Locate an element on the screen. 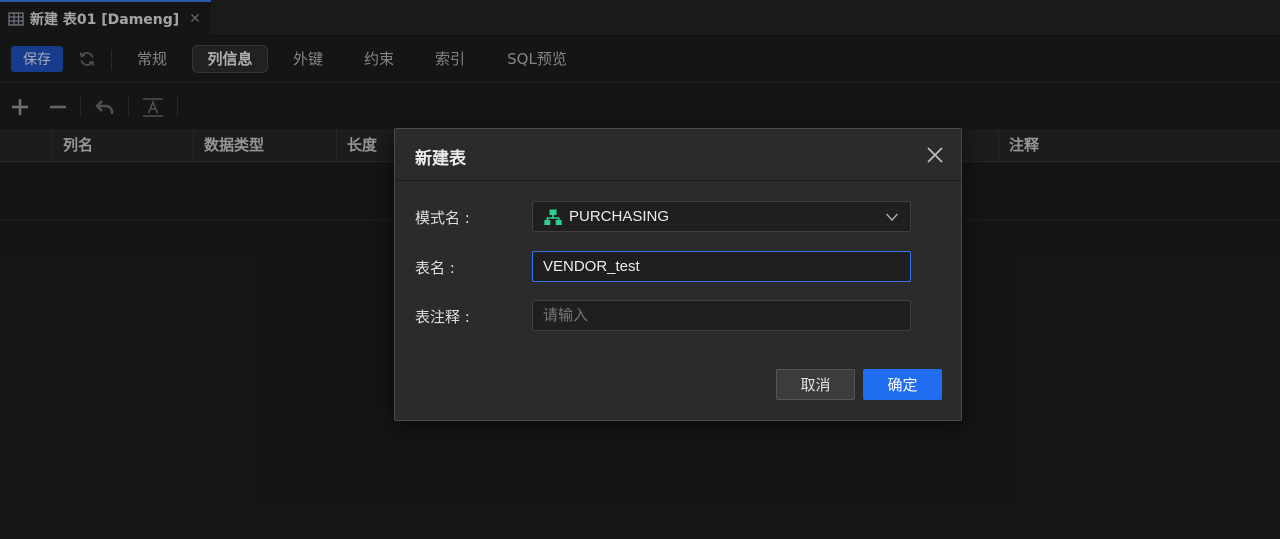 This screenshot has width=1280, height=539. dialog-title: 新建表 is located at coordinates (440, 159).